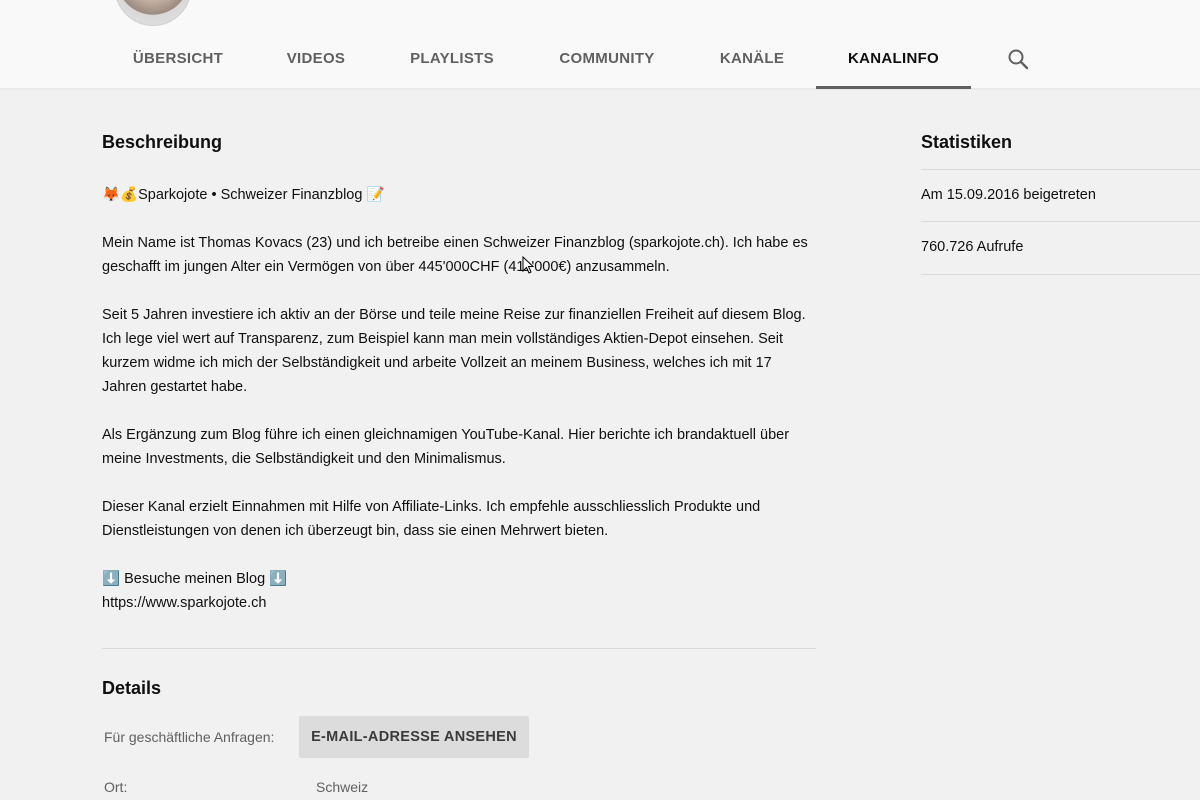 The width and height of the screenshot is (1200, 800). What do you see at coordinates (1018, 59) in the screenshot?
I see `search-icon` at bounding box center [1018, 59].